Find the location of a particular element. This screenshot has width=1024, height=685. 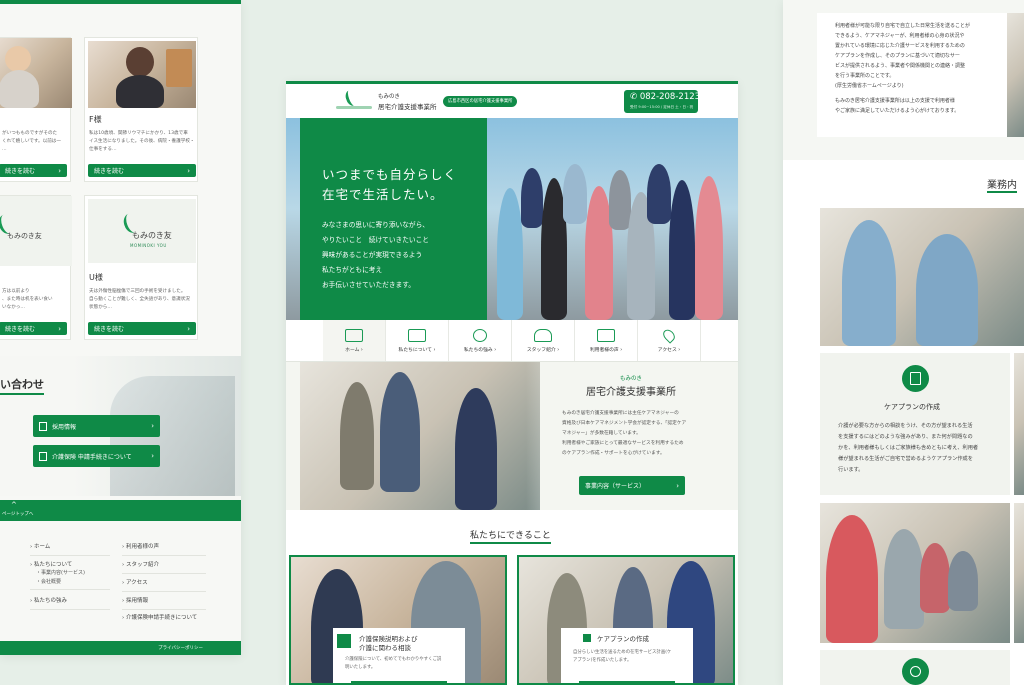

footer-link-label: 利用者様の声 is located at coordinates (142, 547).